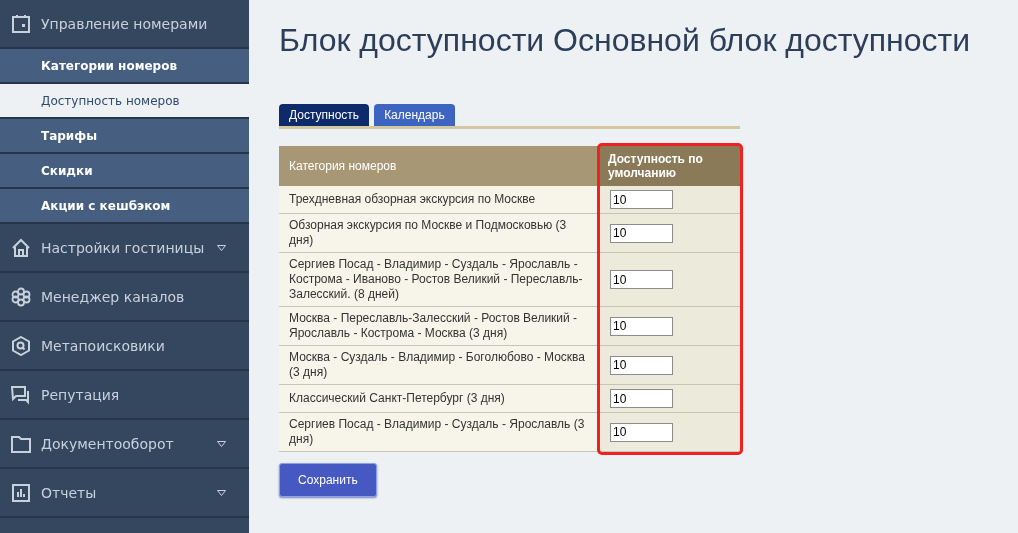 This screenshot has height=533, width=1018. What do you see at coordinates (439, 398) in the screenshot?
I see `table-cell: Классический Санкт-Петербург (3 дня)` at bounding box center [439, 398].